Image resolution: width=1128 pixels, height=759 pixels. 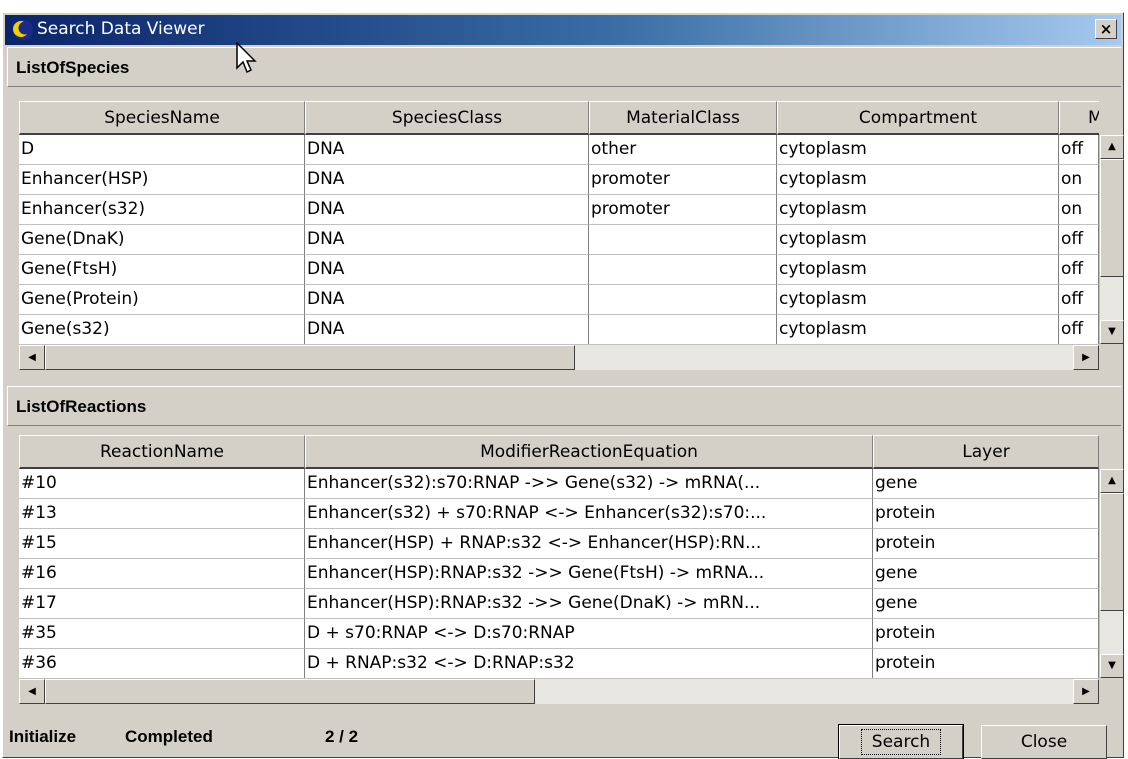 What do you see at coordinates (162, 574) in the screenshot?
I see `cell-reactionname: #16` at bounding box center [162, 574].